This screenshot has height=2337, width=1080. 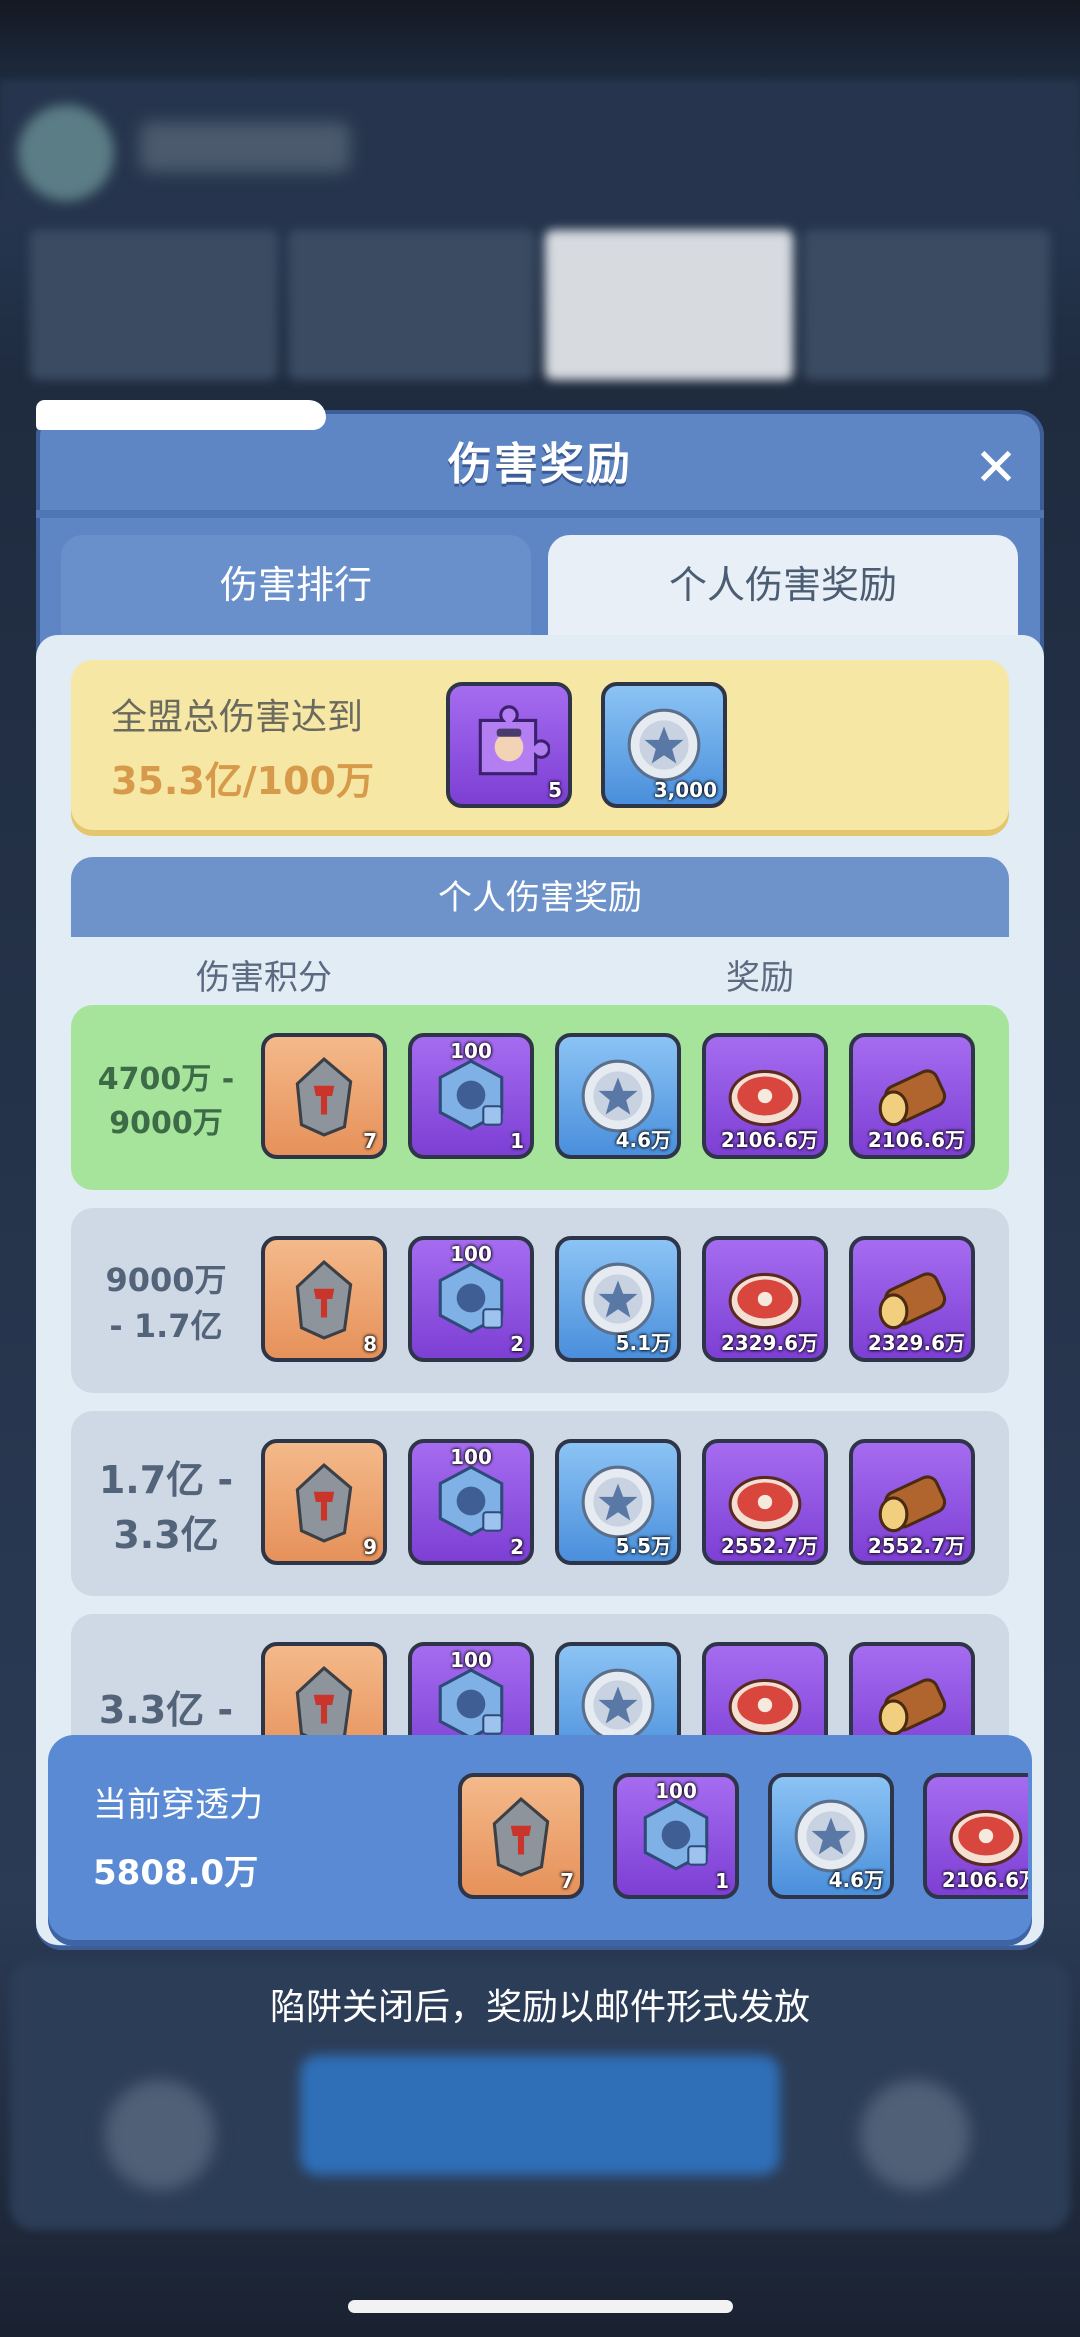 What do you see at coordinates (370, 1344) in the screenshot?
I see `item-quantity: 8` at bounding box center [370, 1344].